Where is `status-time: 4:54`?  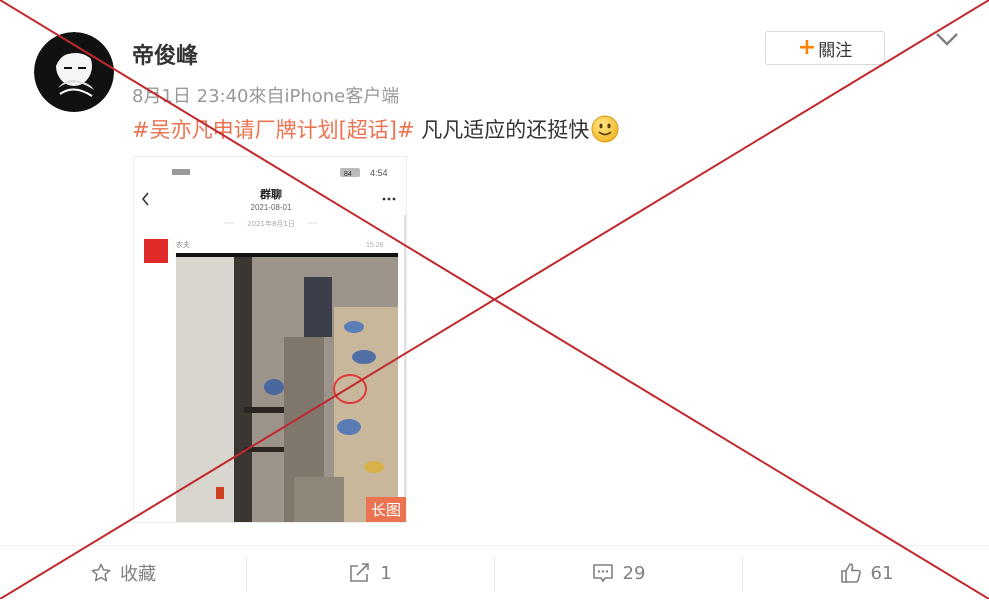 status-time: 4:54 is located at coordinates (379, 173).